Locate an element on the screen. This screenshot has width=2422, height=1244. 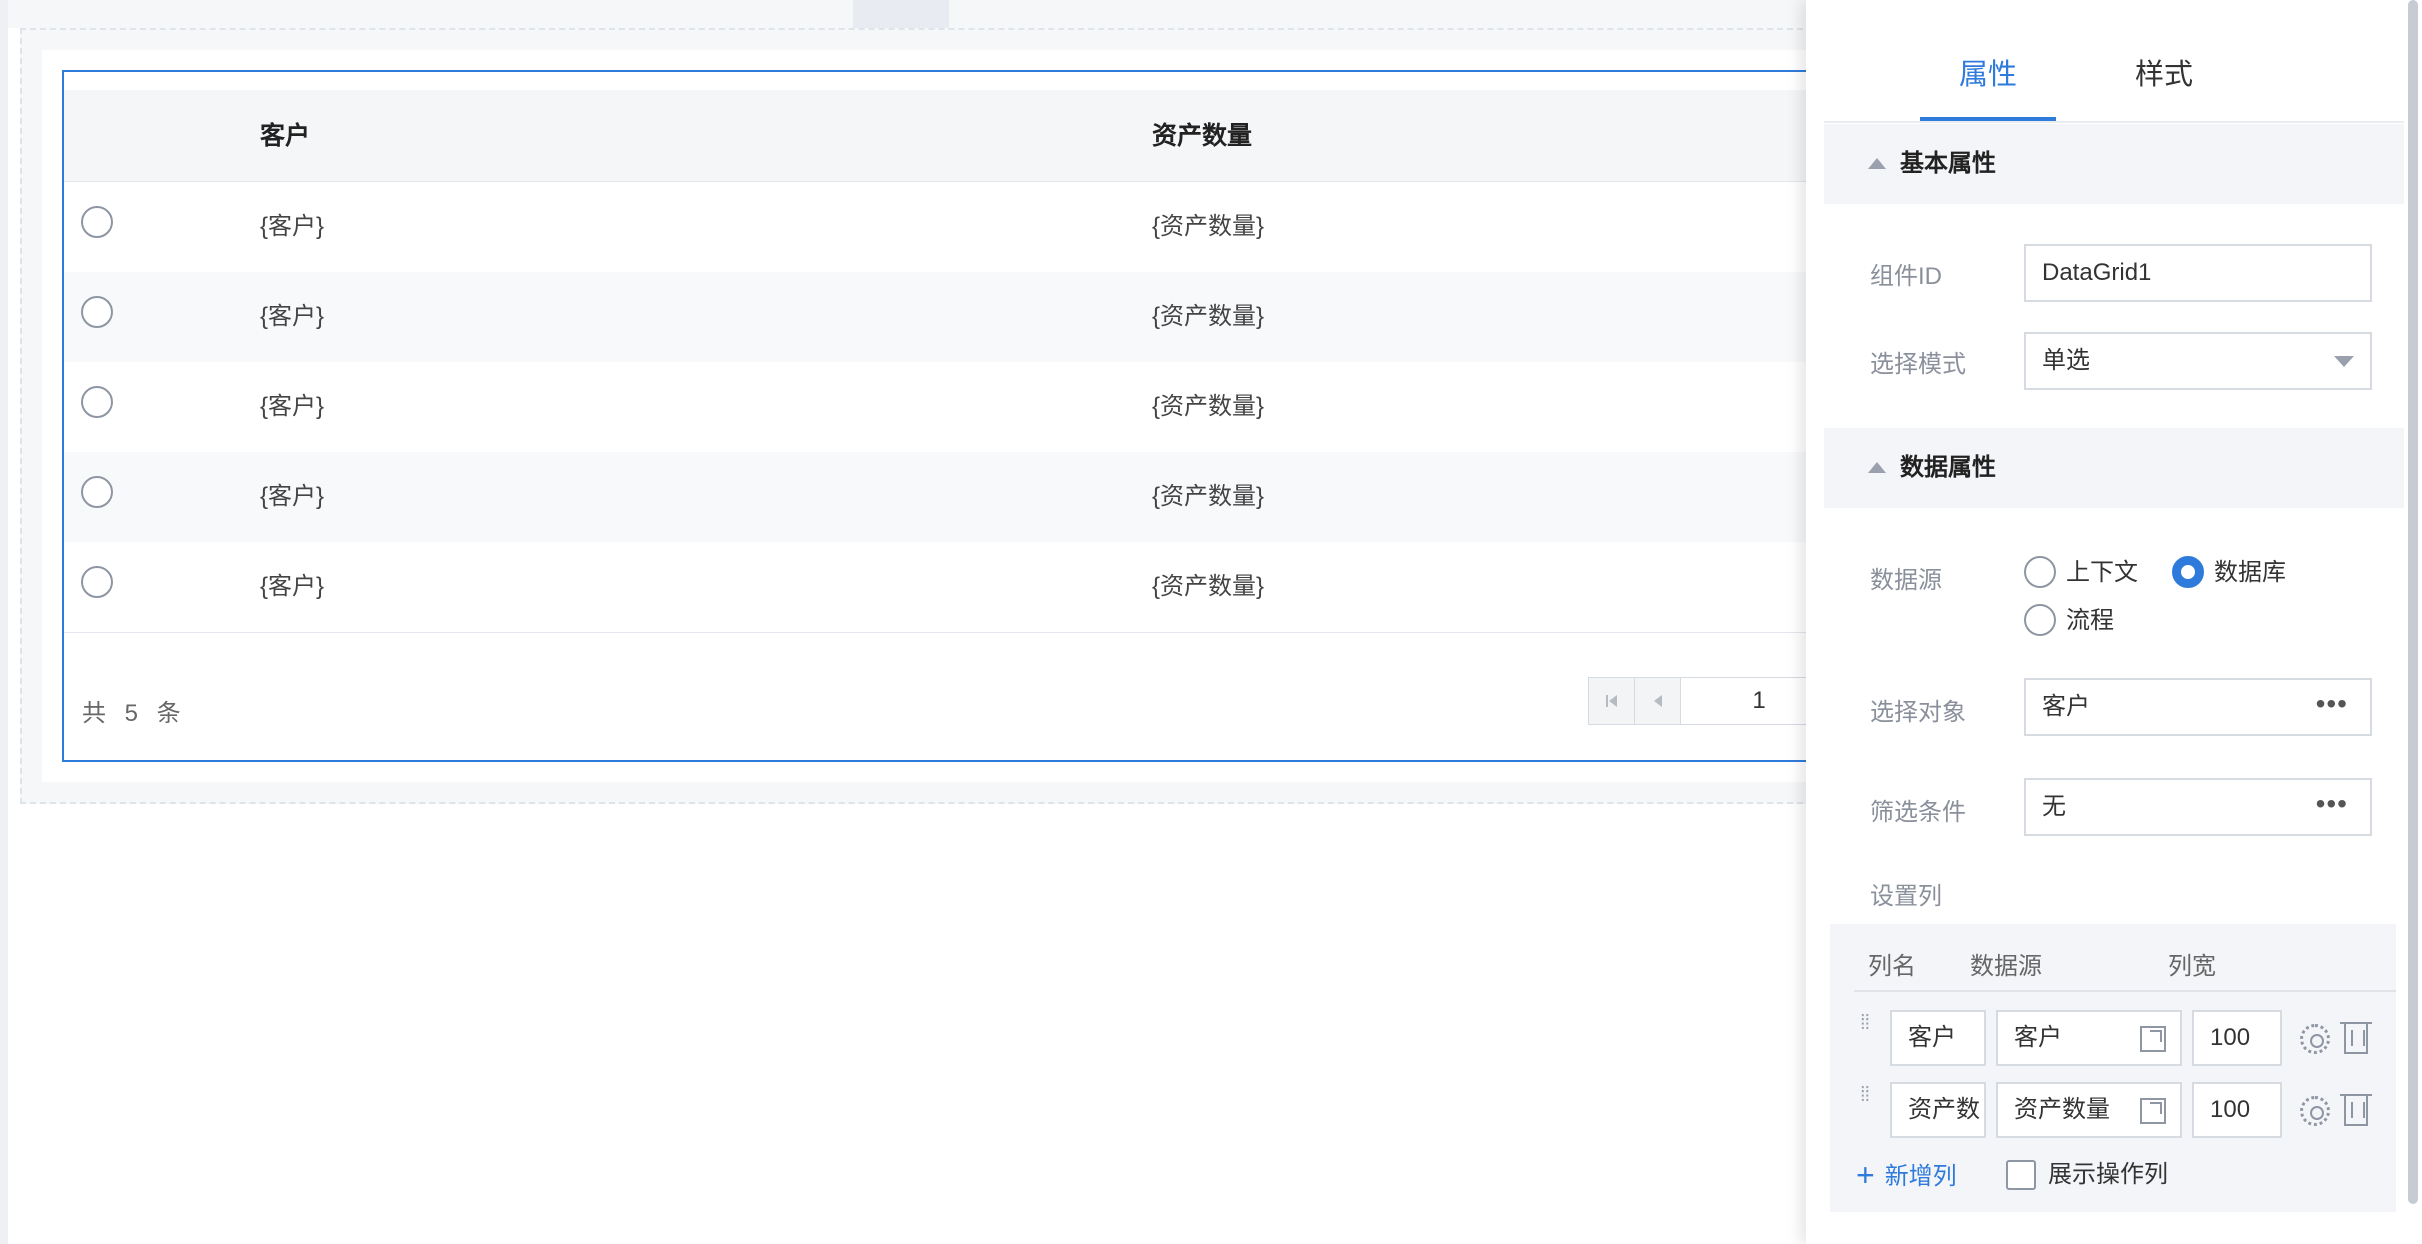
source-option-context: 上下文 is located at coordinates (2081, 573).